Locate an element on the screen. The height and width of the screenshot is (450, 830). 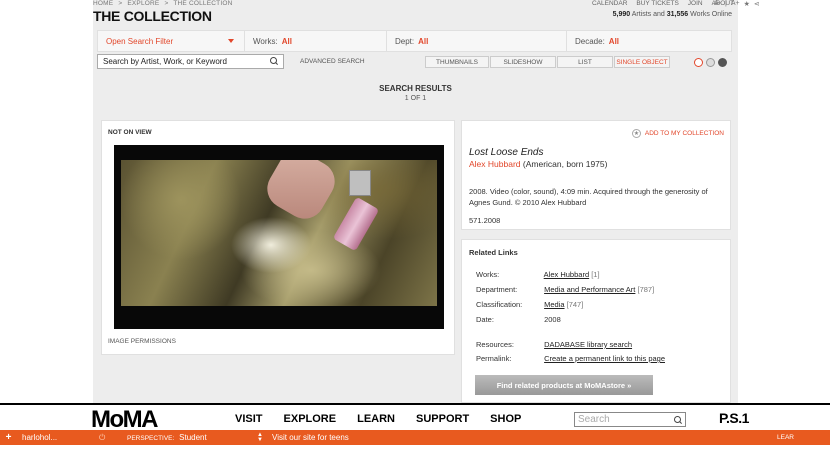
related-date-value: 2008 is located at coordinates (552, 319).